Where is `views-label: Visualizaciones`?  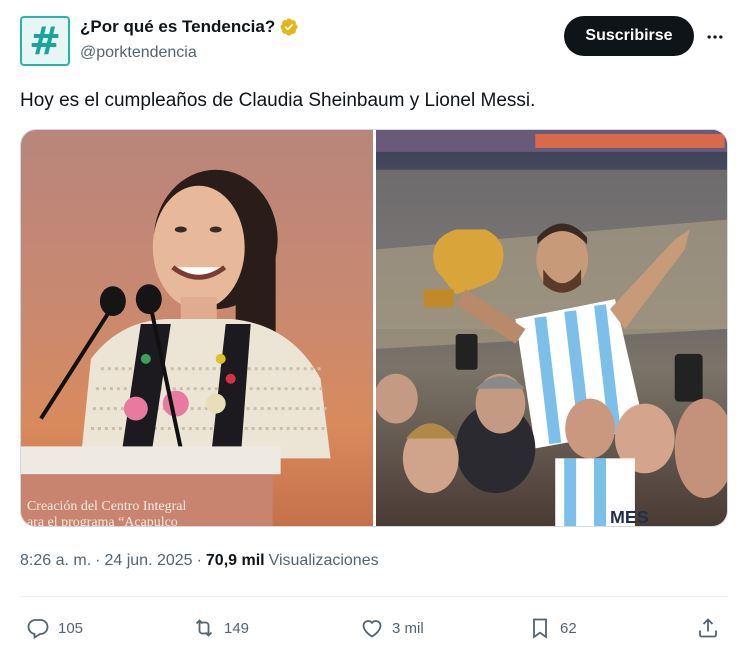
views-label: Visualizaciones is located at coordinates (323, 560).